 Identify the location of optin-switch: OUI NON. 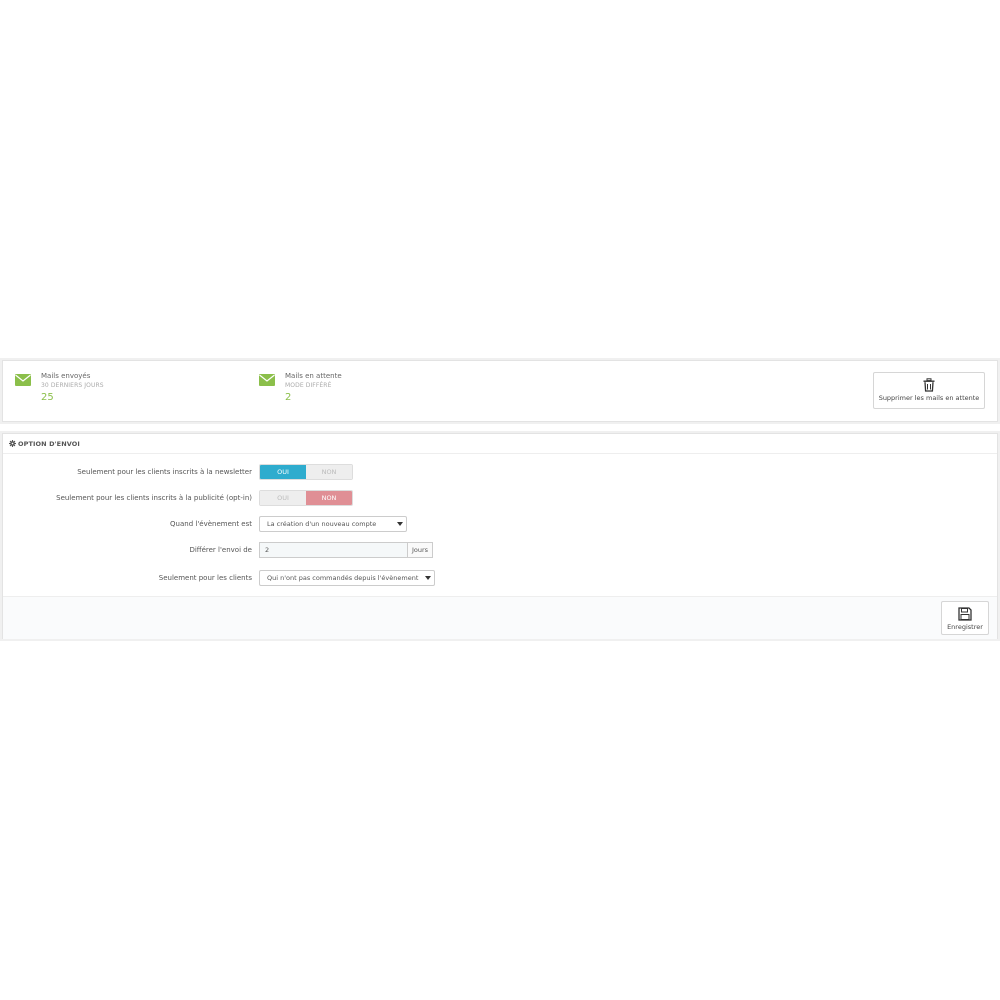
(306, 498).